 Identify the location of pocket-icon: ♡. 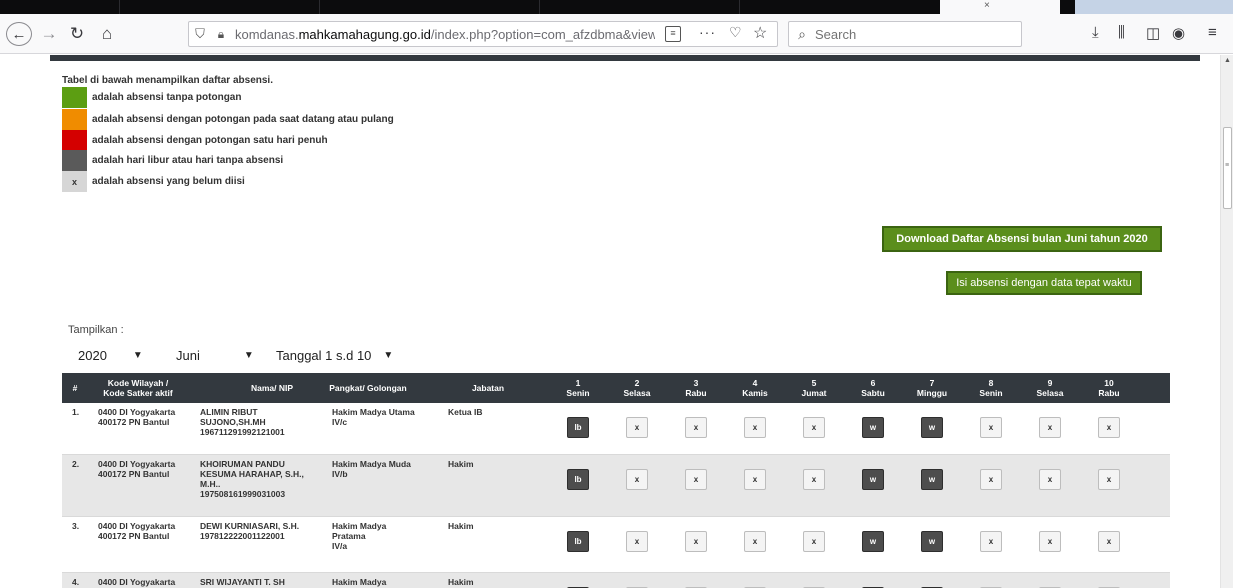
(735, 32).